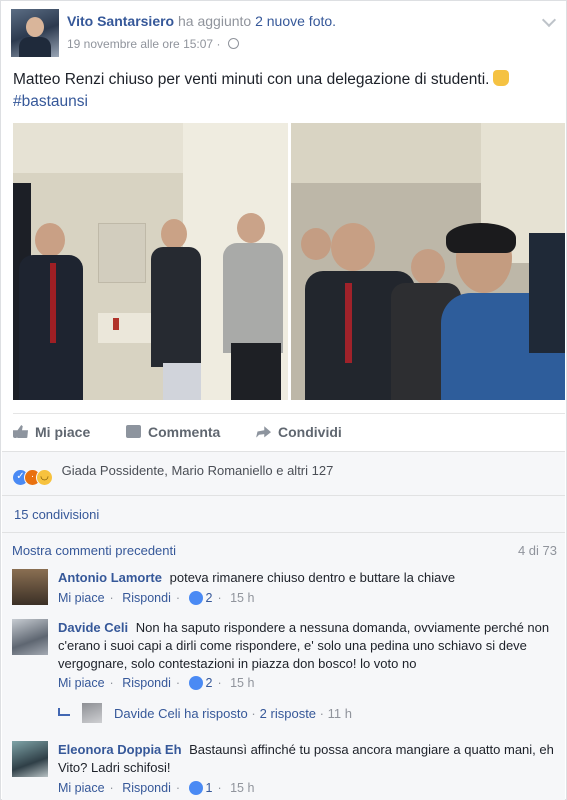 This screenshot has height=800, width=567. What do you see at coordinates (64, 712) in the screenshot?
I see `reply-arrow-icon` at bounding box center [64, 712].